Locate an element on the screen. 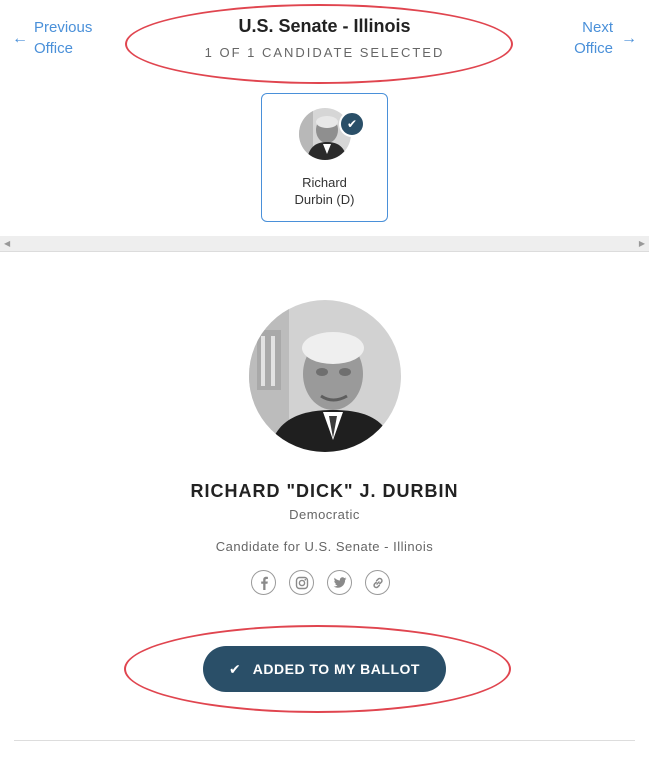  facebook-icon is located at coordinates (263, 582).